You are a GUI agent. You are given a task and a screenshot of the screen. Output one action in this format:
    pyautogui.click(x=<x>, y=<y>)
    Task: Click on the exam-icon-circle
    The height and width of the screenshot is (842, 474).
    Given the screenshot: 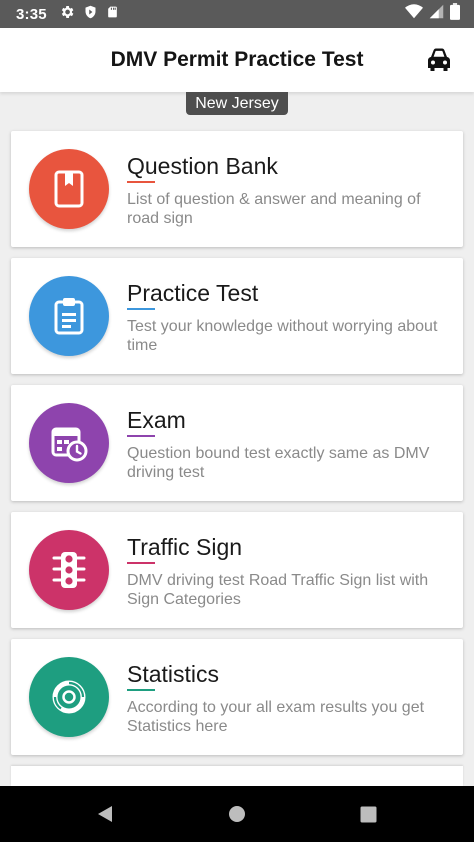 What is the action you would take?
    pyautogui.click(x=69, y=443)
    